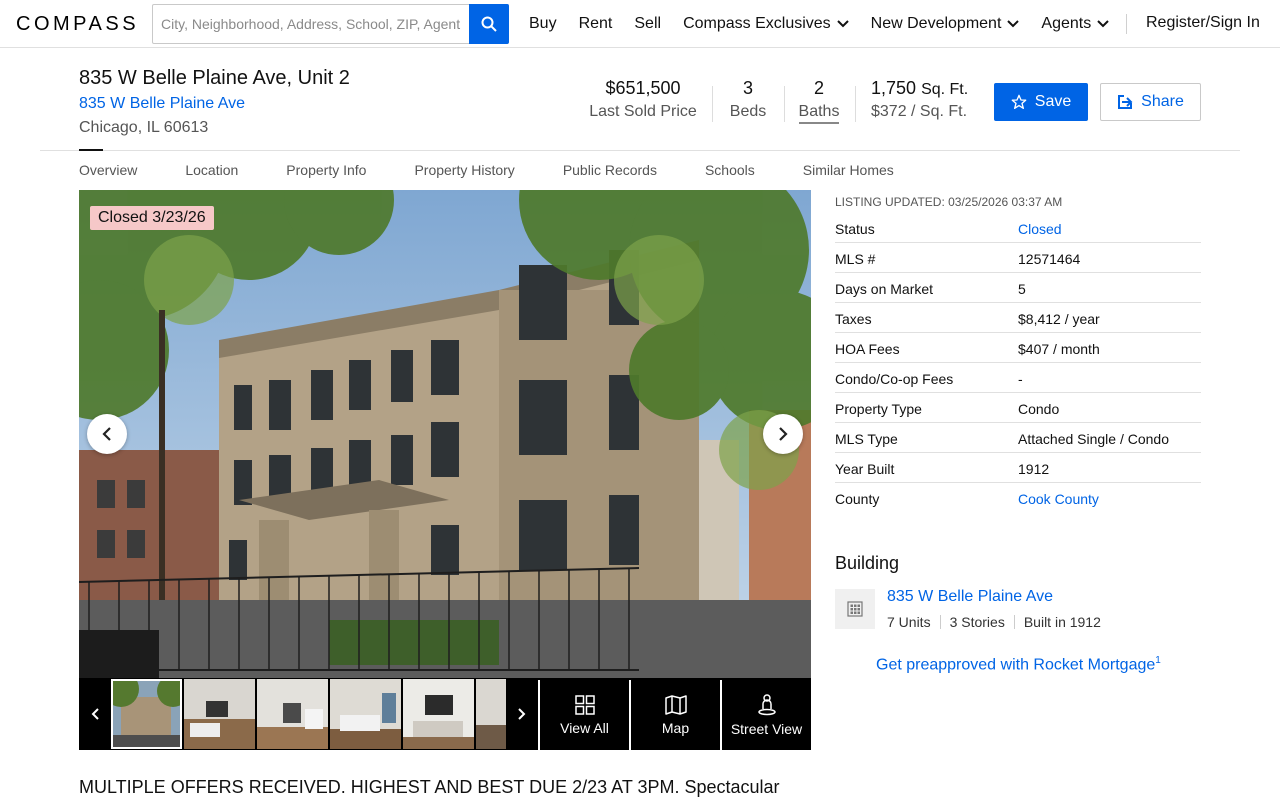 Image resolution: width=1280 pixels, height=800 pixels. What do you see at coordinates (211, 170) in the screenshot?
I see `tab-location: Location` at bounding box center [211, 170].